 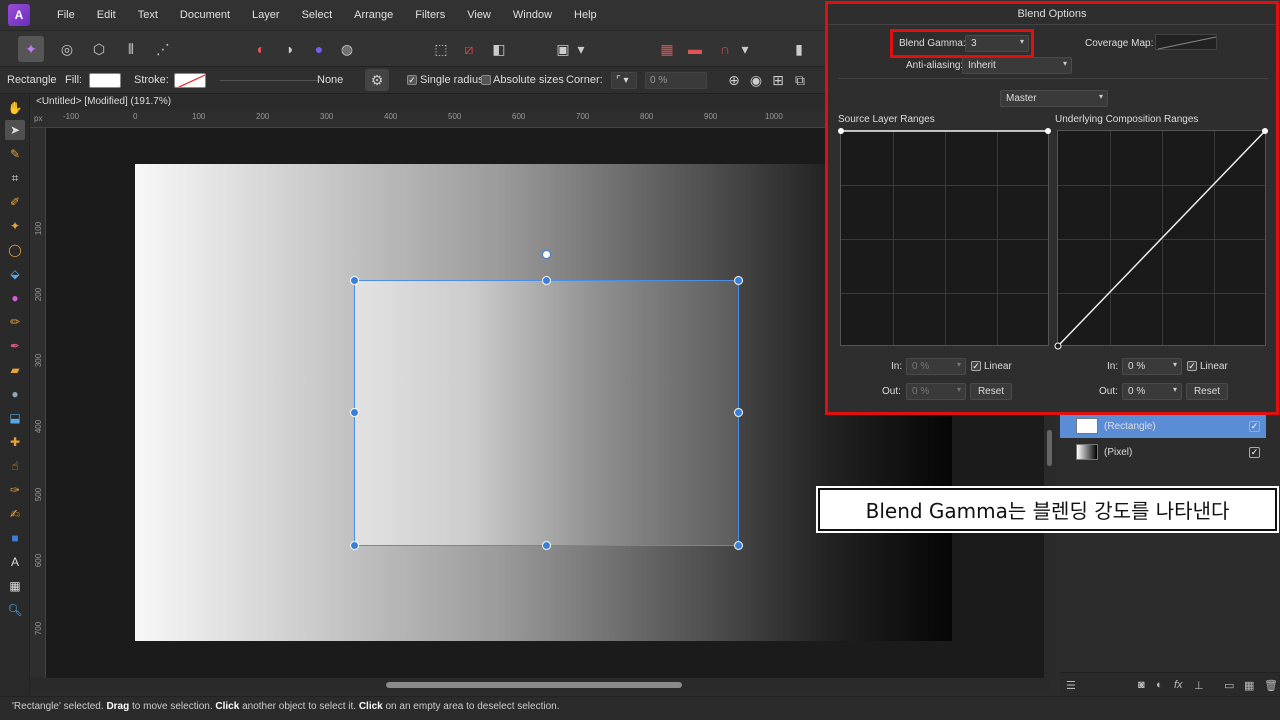 I want to click on under-in-field: 0 % ▾, so click(x=1152, y=366).